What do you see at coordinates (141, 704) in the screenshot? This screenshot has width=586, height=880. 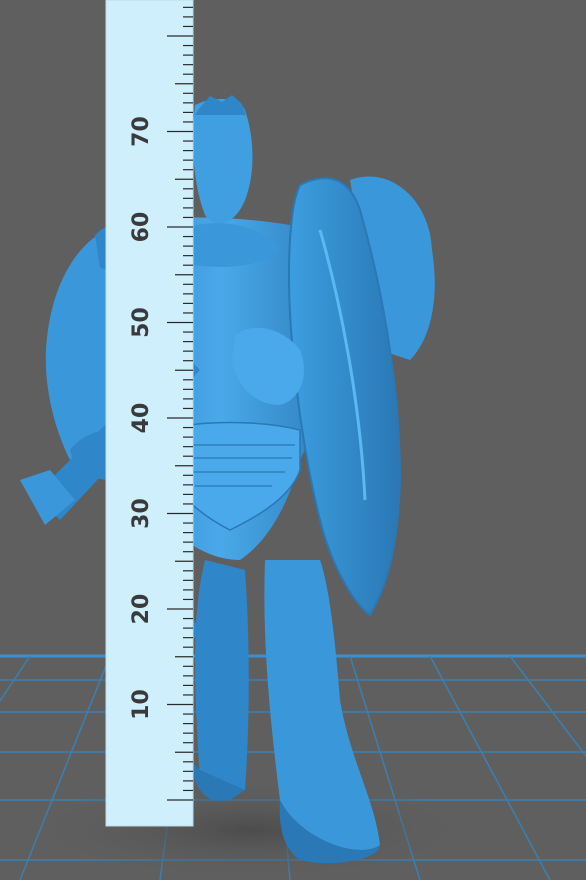 I see `ruler-label: 10` at bounding box center [141, 704].